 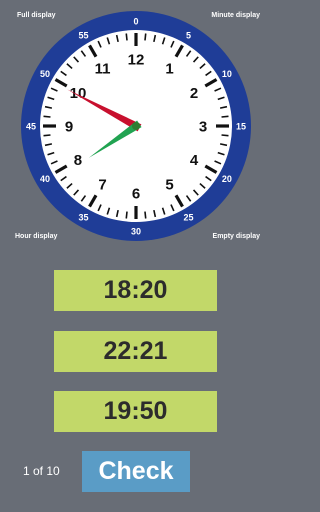 What do you see at coordinates (45, 179) in the screenshot?
I see `minute-number: 40` at bounding box center [45, 179].